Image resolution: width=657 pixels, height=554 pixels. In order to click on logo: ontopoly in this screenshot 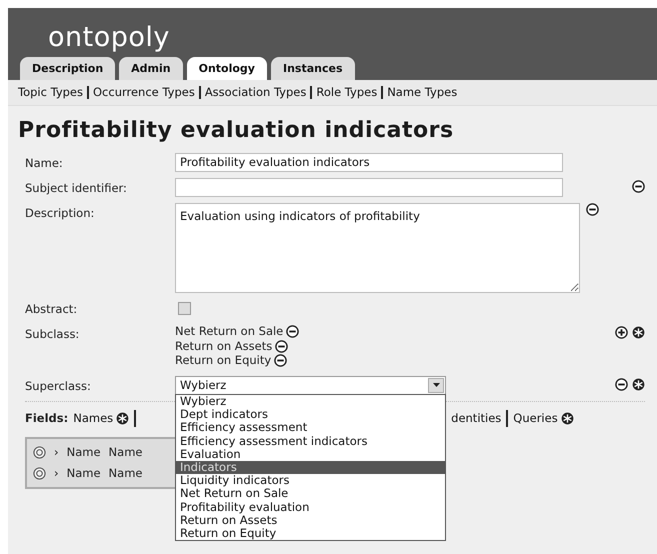, I will do `click(109, 36)`.